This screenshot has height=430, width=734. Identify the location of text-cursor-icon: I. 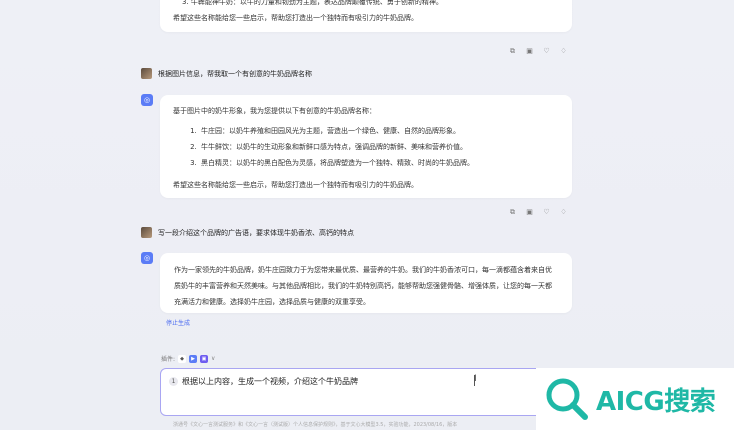
(475, 379).